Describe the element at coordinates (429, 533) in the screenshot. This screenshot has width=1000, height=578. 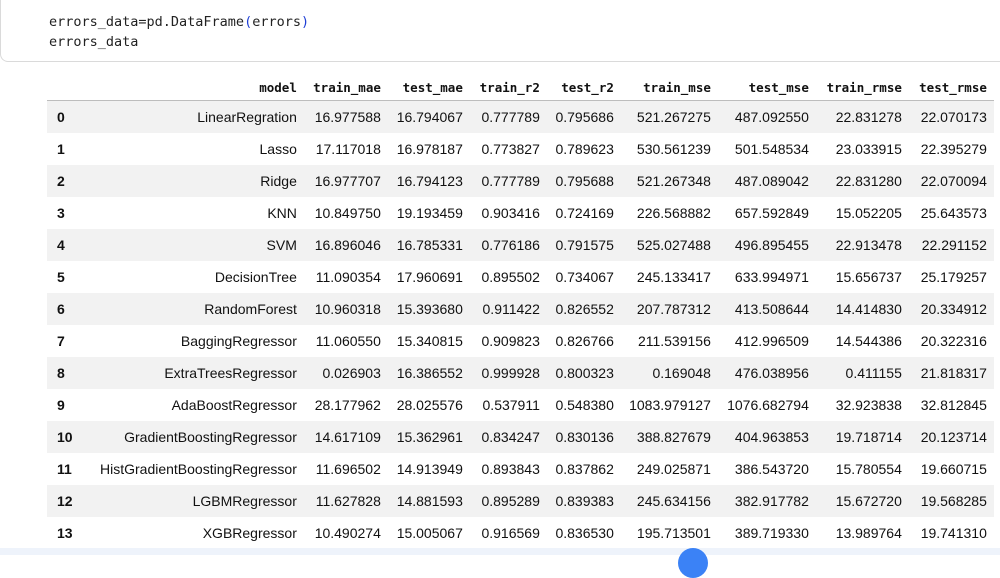
I see `cell-test-mae: 15.005067` at that location.